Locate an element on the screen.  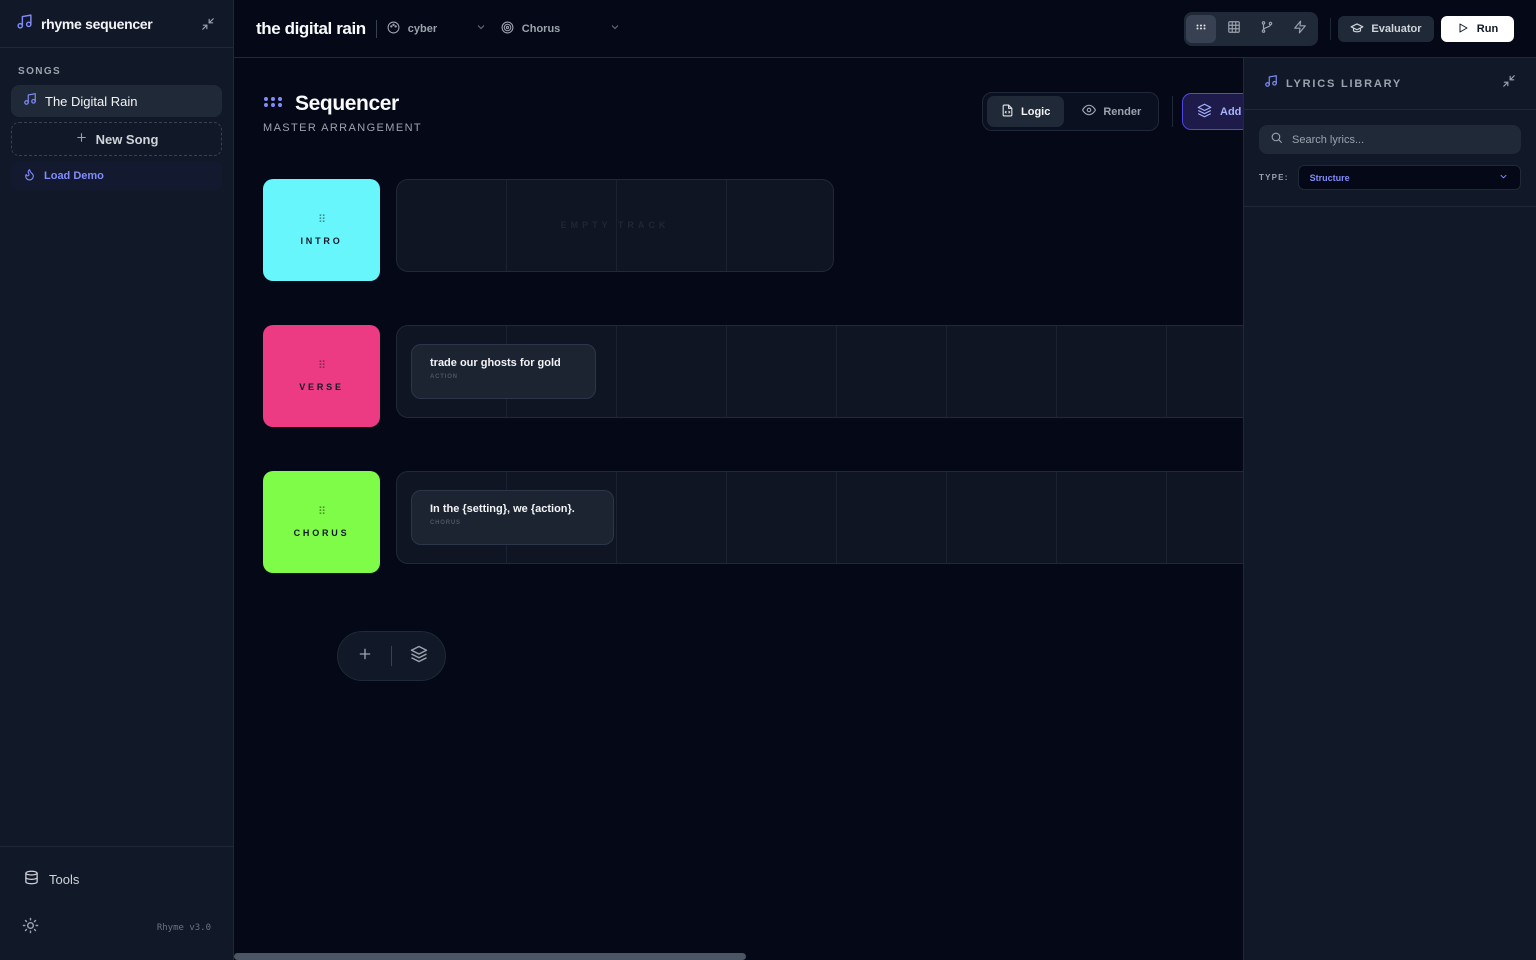
sidebar-bottom-row: Rhyme v3.0 is located at coordinates (116, 928).